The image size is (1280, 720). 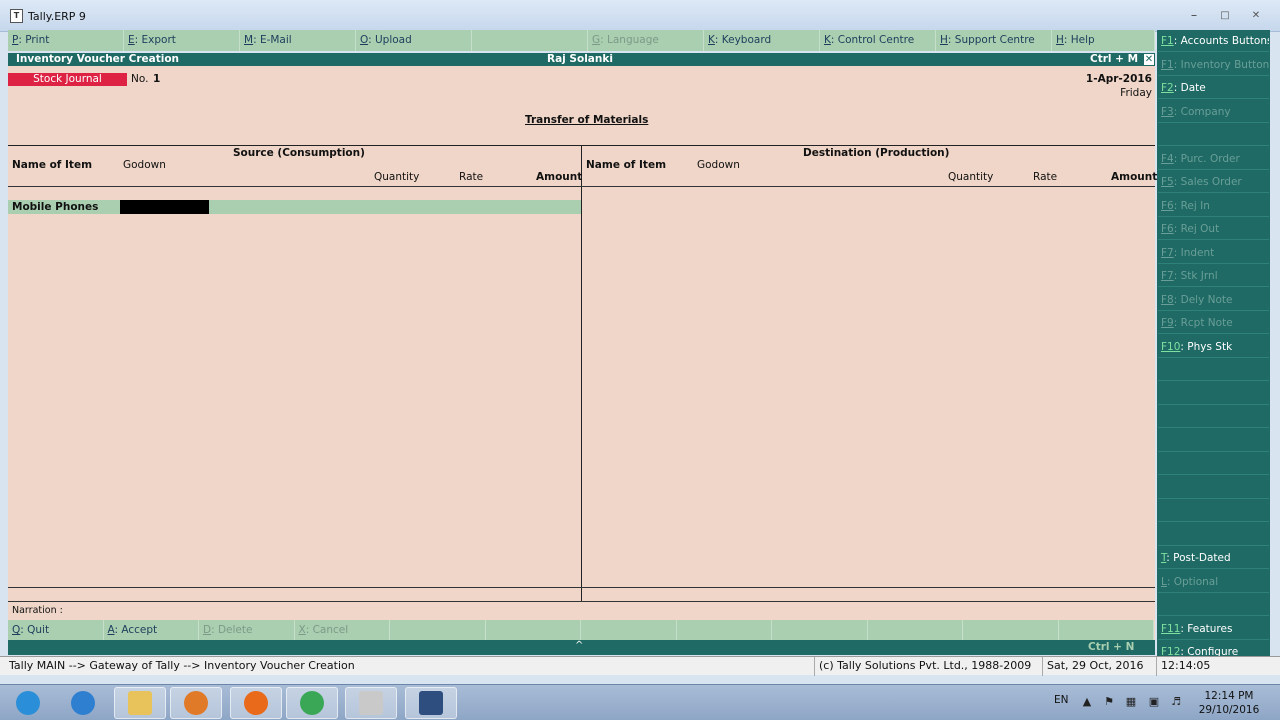 What do you see at coordinates (1111, 647) in the screenshot?
I see `bottom-shortcut: Ctrl + N` at bounding box center [1111, 647].